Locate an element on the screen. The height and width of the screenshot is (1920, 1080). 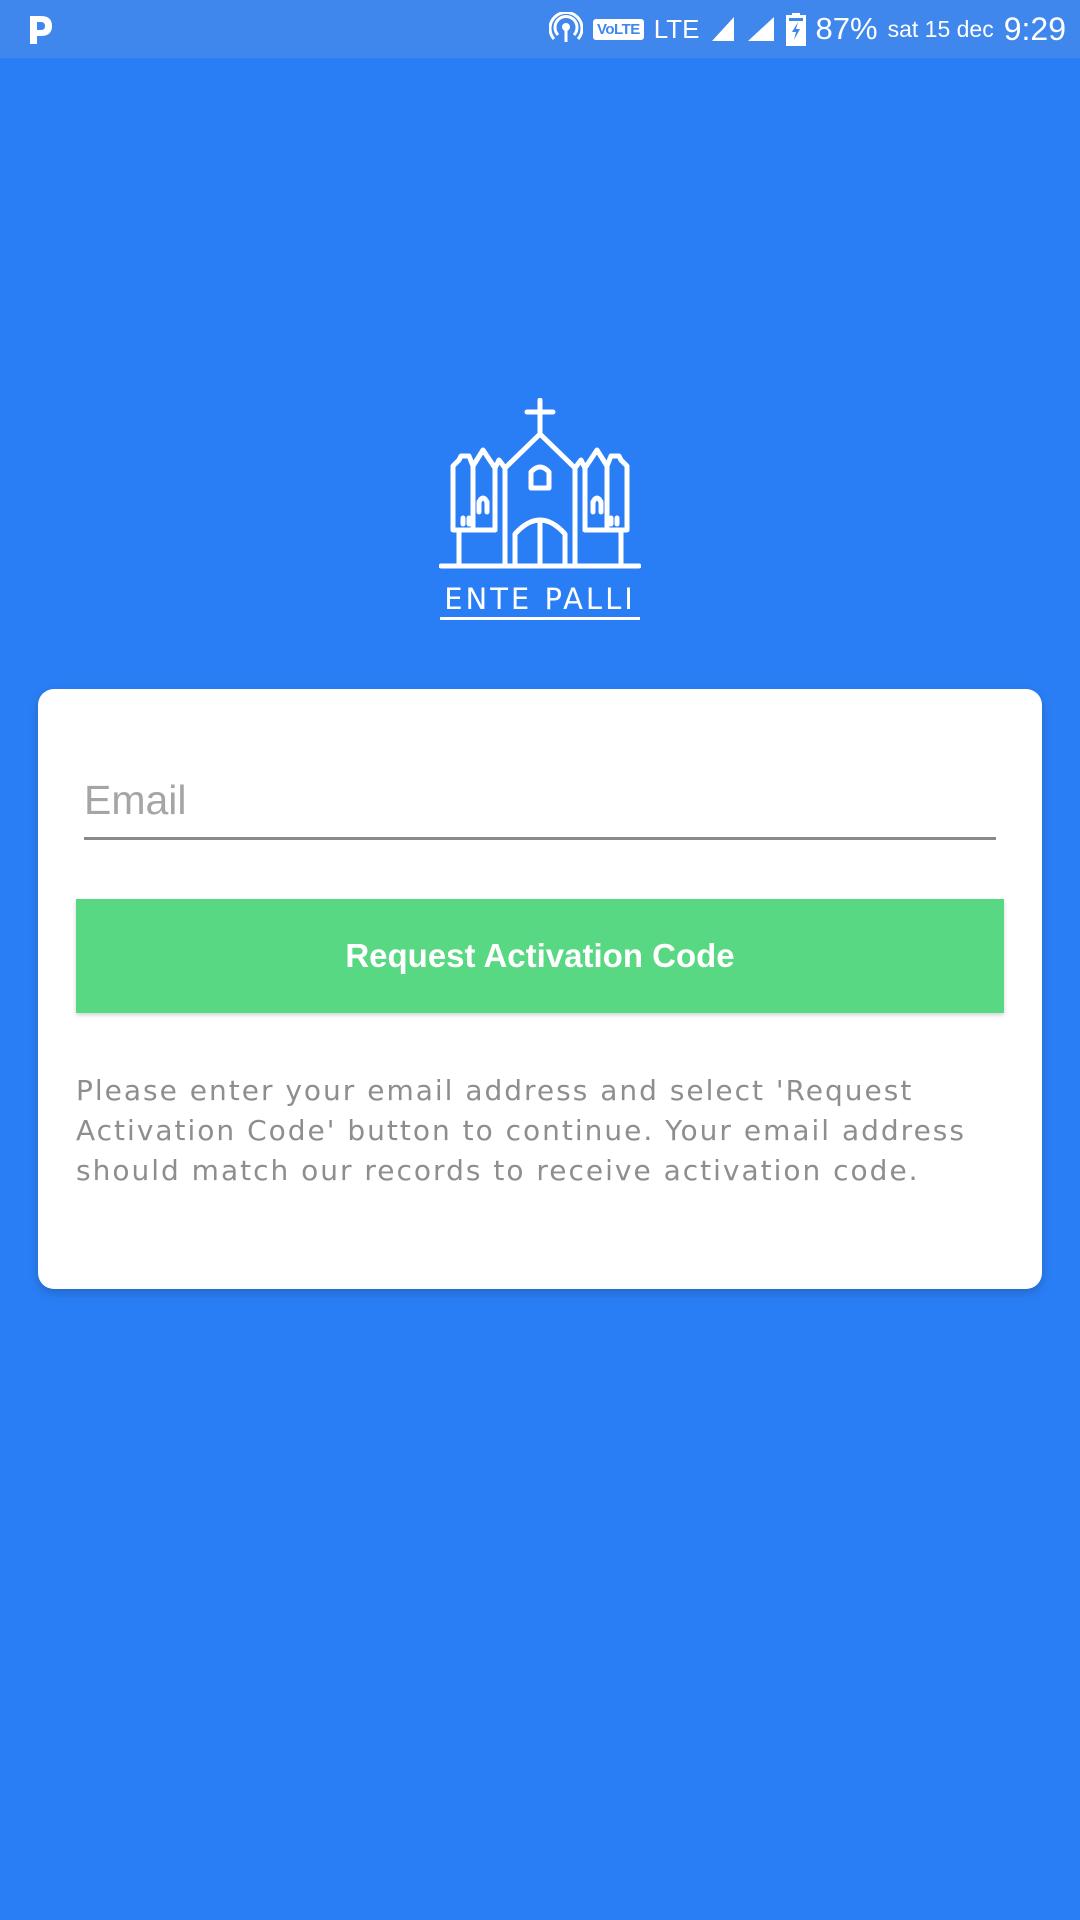
p-icon is located at coordinates (41, 29).